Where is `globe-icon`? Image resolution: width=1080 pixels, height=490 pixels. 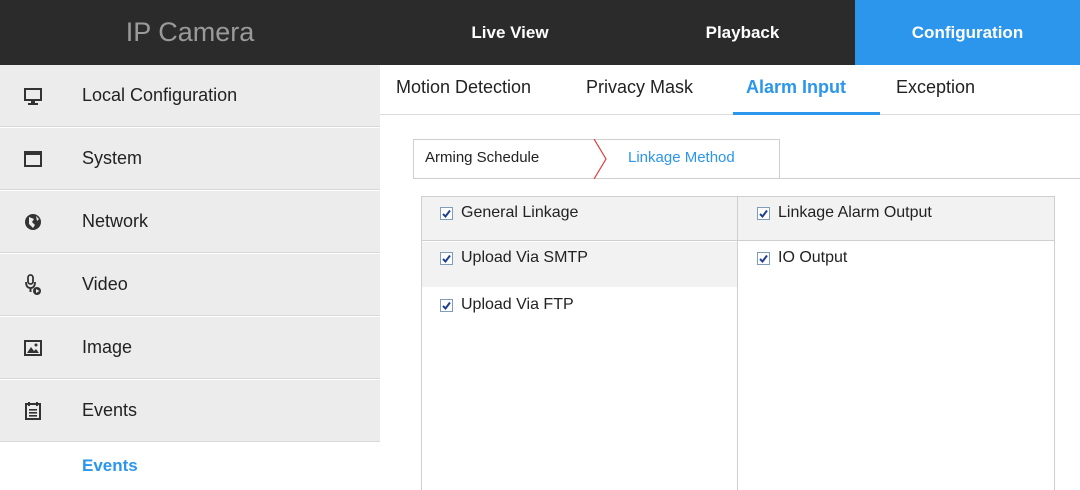 globe-icon is located at coordinates (33, 222).